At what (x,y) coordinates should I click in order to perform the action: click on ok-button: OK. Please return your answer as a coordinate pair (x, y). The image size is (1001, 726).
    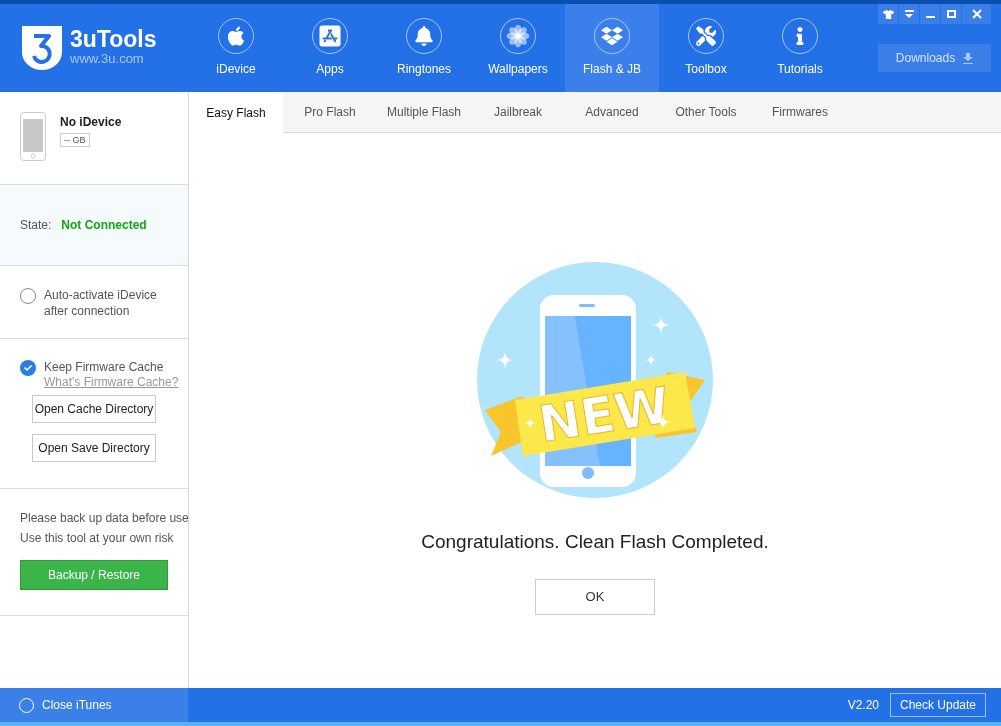
    Looking at the image, I should click on (595, 596).